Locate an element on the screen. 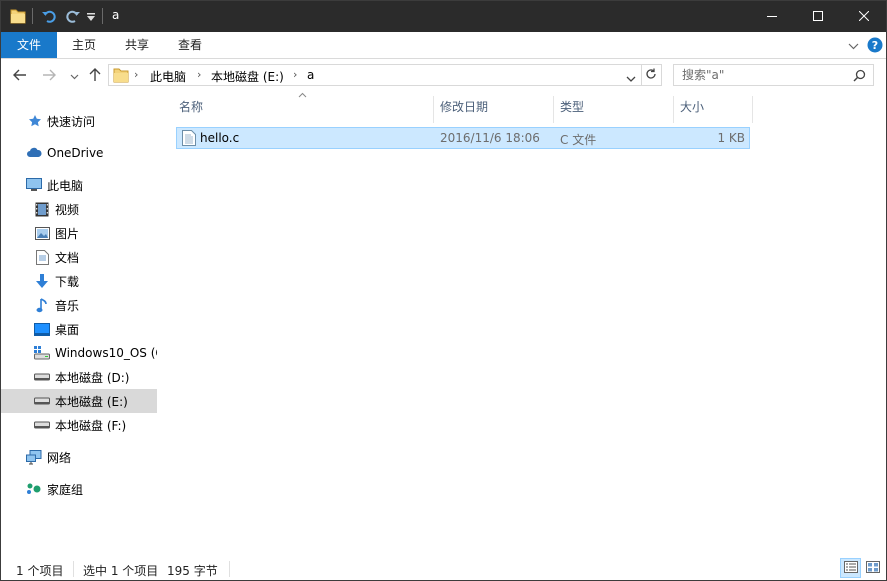  tab-view: 查看 is located at coordinates (190, 45).